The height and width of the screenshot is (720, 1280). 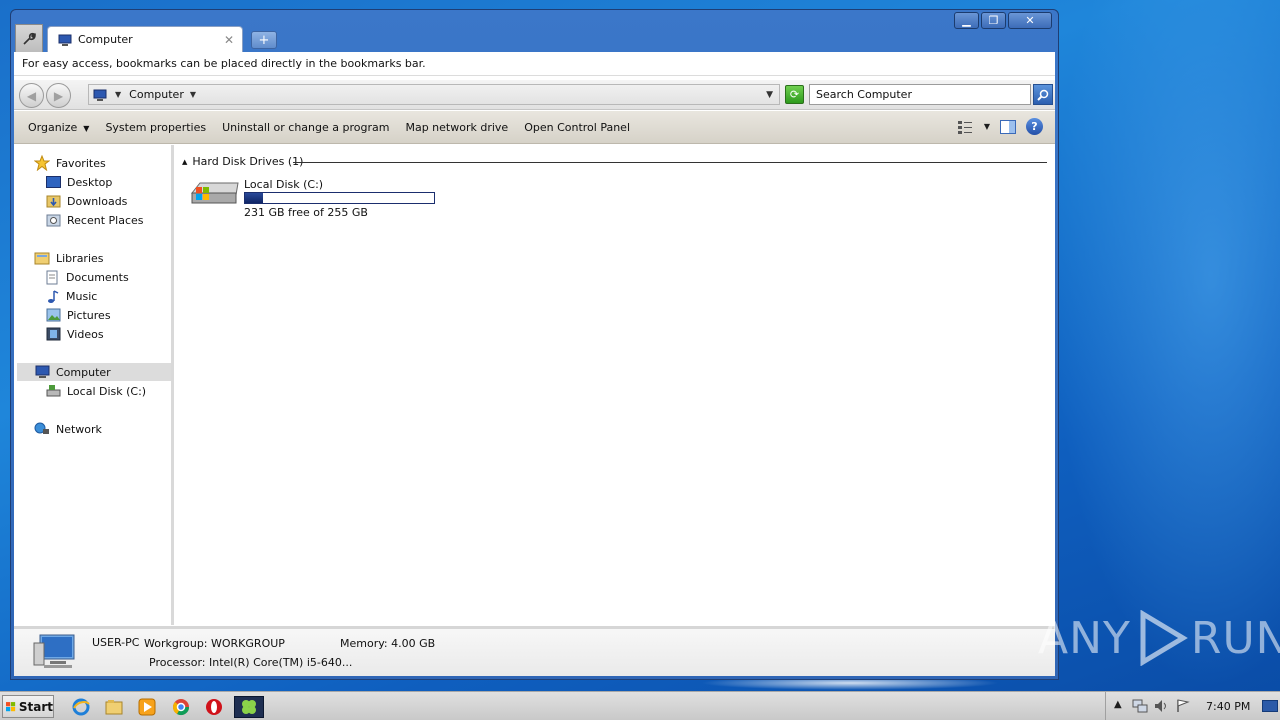 What do you see at coordinates (83, 372) in the screenshot?
I see `sidebar-item-label: Computer` at bounding box center [83, 372].